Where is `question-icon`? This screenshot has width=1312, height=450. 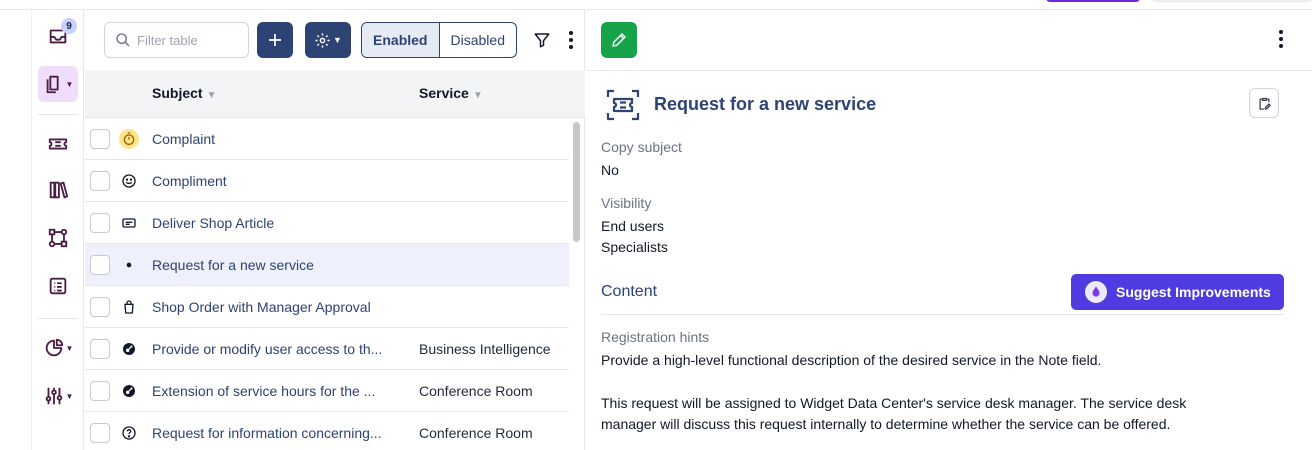 question-icon is located at coordinates (129, 433).